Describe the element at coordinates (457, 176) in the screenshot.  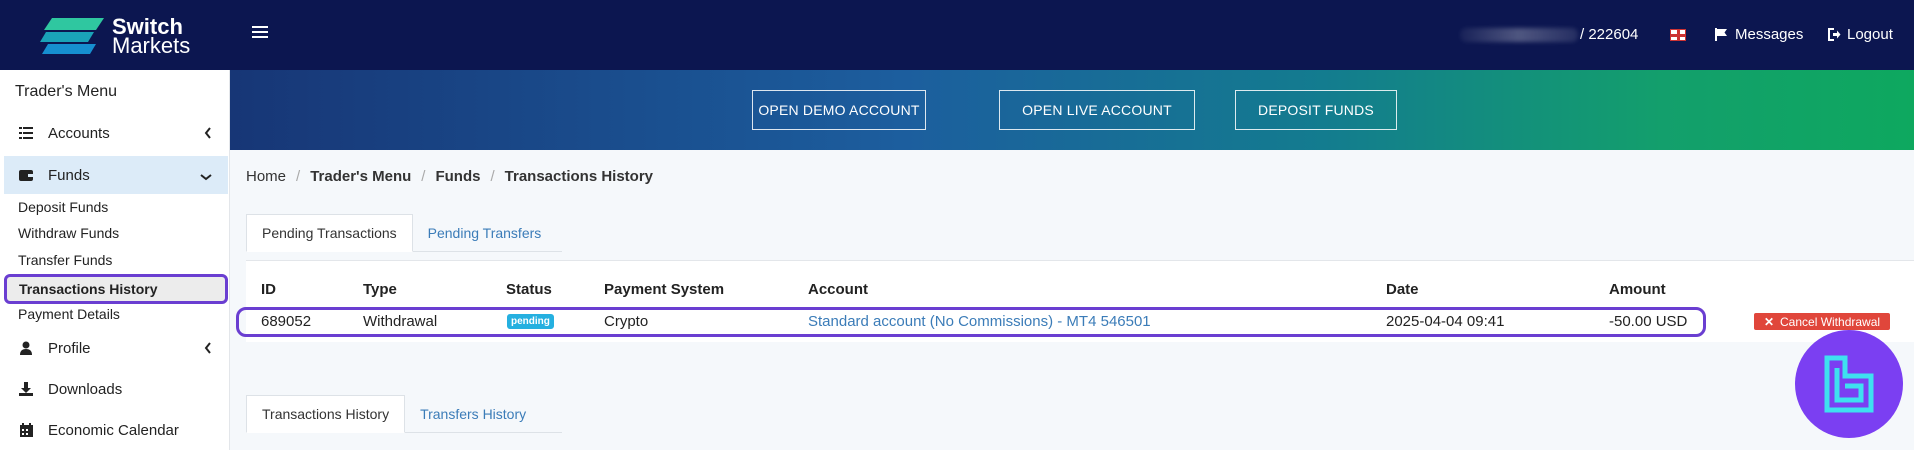
I see `breadcrumb-funds: Funds` at that location.